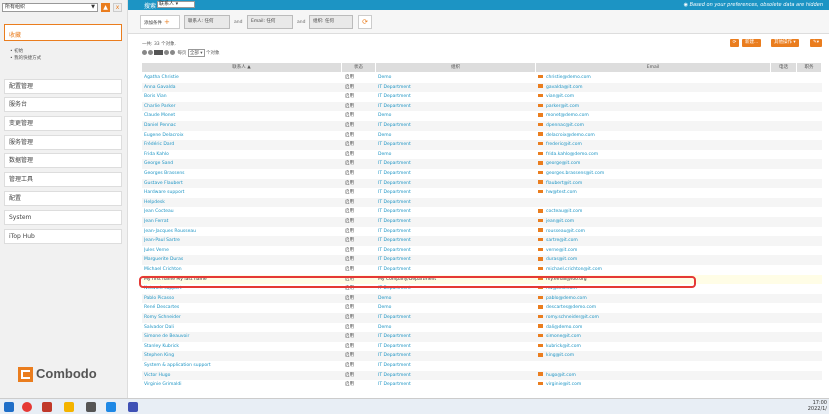 This screenshot has width=829, height=414. I want to click on table-row: Stephen King 启用 IT Department king@it.com, so click(482, 356).